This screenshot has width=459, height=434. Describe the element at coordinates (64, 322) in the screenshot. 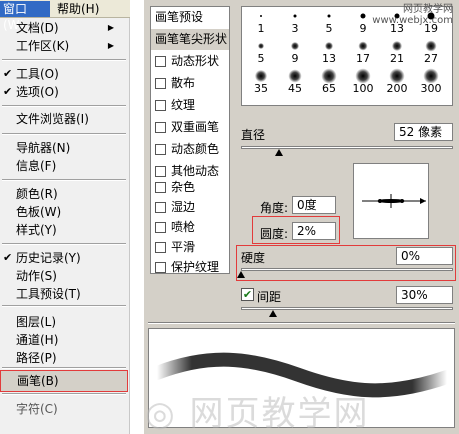

I see `menu-item-13: 图层(L)` at that location.